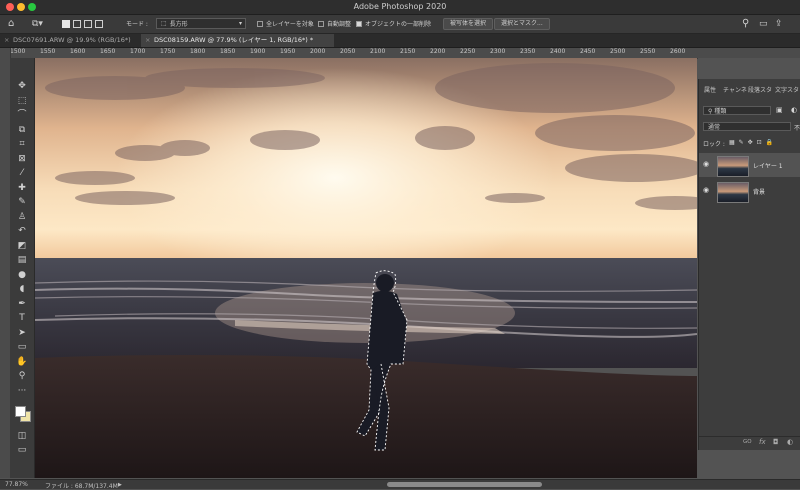 This screenshot has height=490, width=800. What do you see at coordinates (22, 159) in the screenshot?
I see `frame-tool: ⊠` at bounding box center [22, 159].